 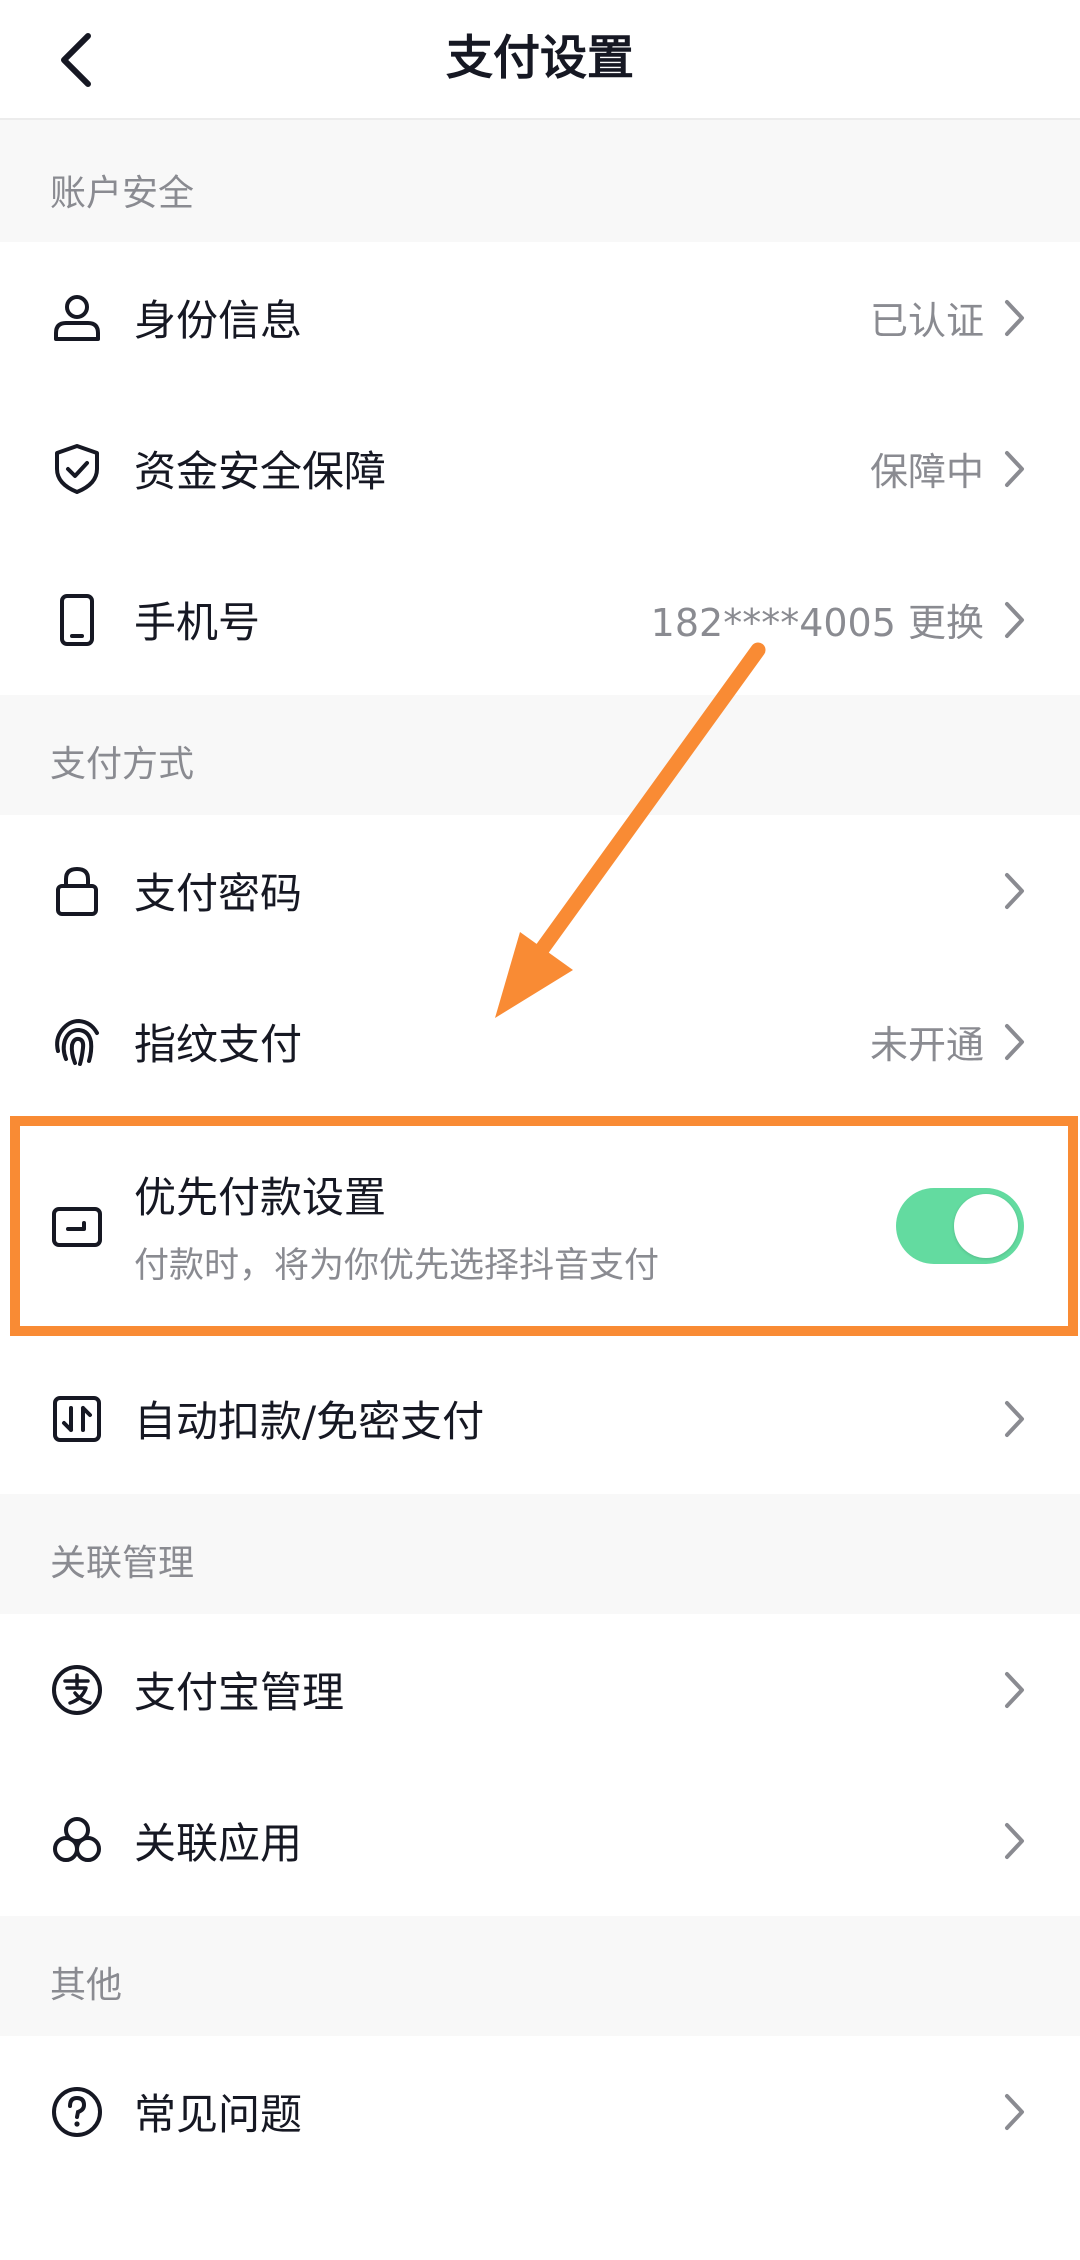 What do you see at coordinates (77, 1841) in the screenshot?
I see `linked-apps-icon` at bounding box center [77, 1841].